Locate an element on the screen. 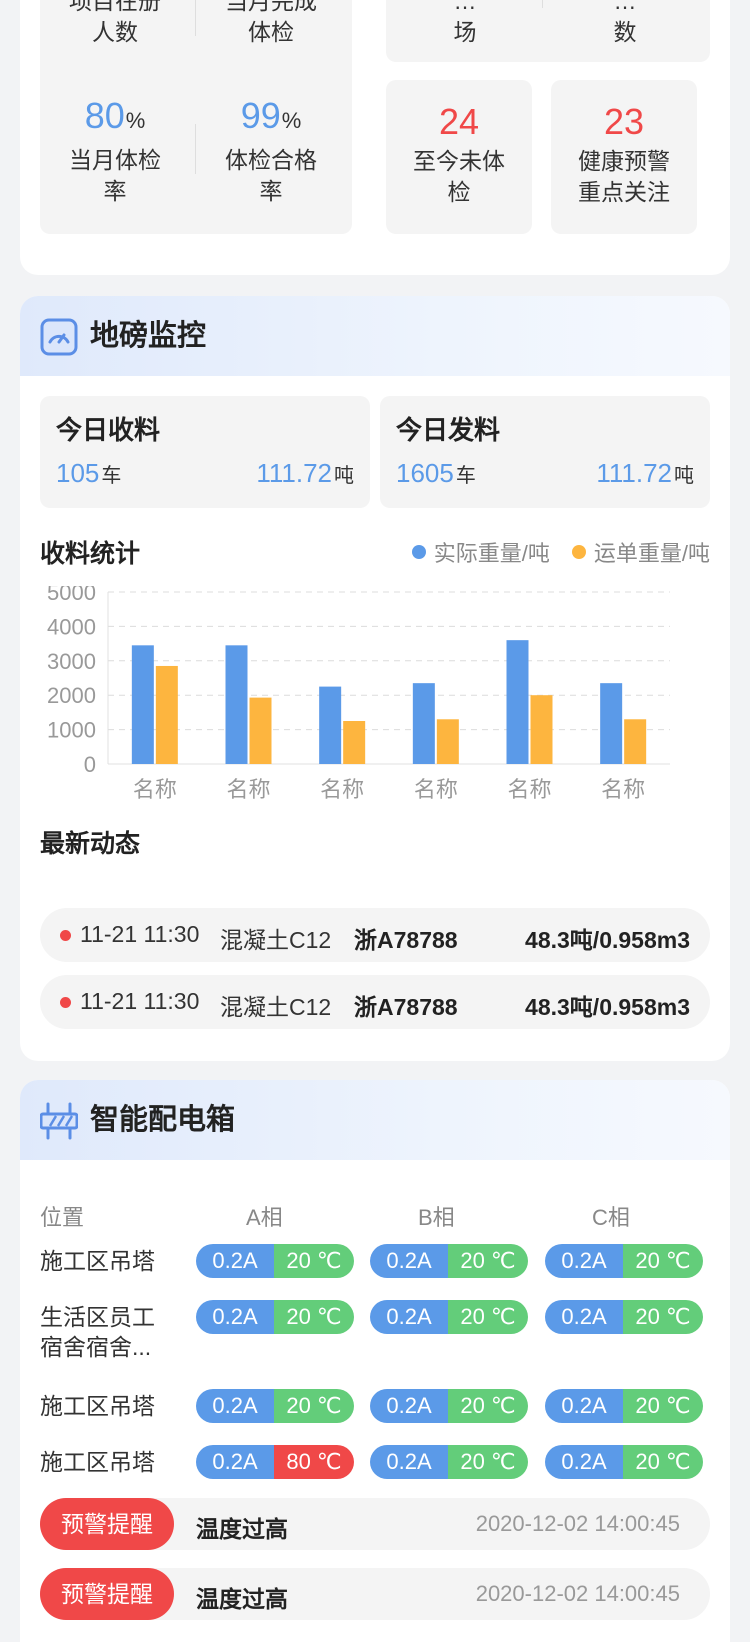 This screenshot has width=750, height=1642. stat-label: 健康预警 is located at coordinates (624, 161).